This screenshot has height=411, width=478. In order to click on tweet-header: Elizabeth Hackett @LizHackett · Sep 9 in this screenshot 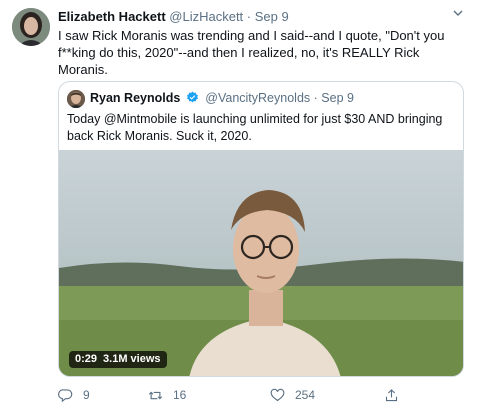, I will do `click(173, 16)`.